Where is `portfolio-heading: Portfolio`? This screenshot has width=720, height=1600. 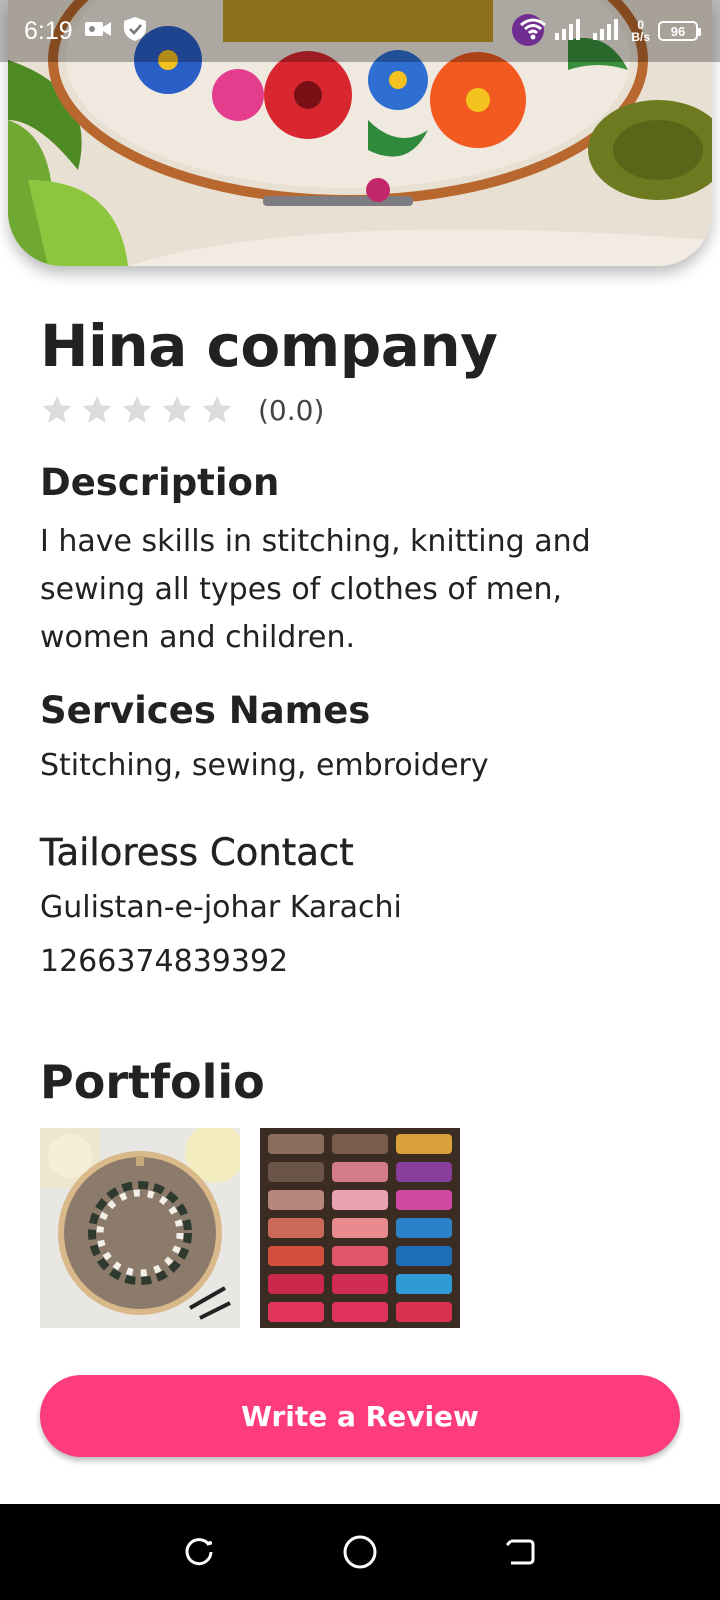 portfolio-heading: Portfolio is located at coordinates (152, 1082).